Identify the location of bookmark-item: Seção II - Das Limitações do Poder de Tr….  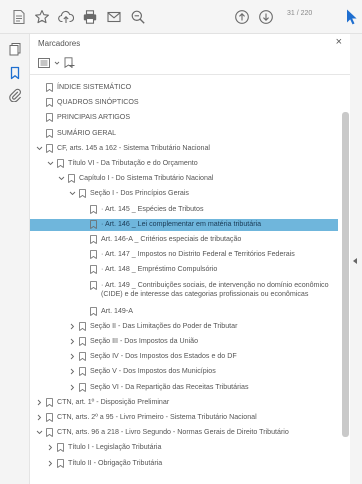
(184, 328).